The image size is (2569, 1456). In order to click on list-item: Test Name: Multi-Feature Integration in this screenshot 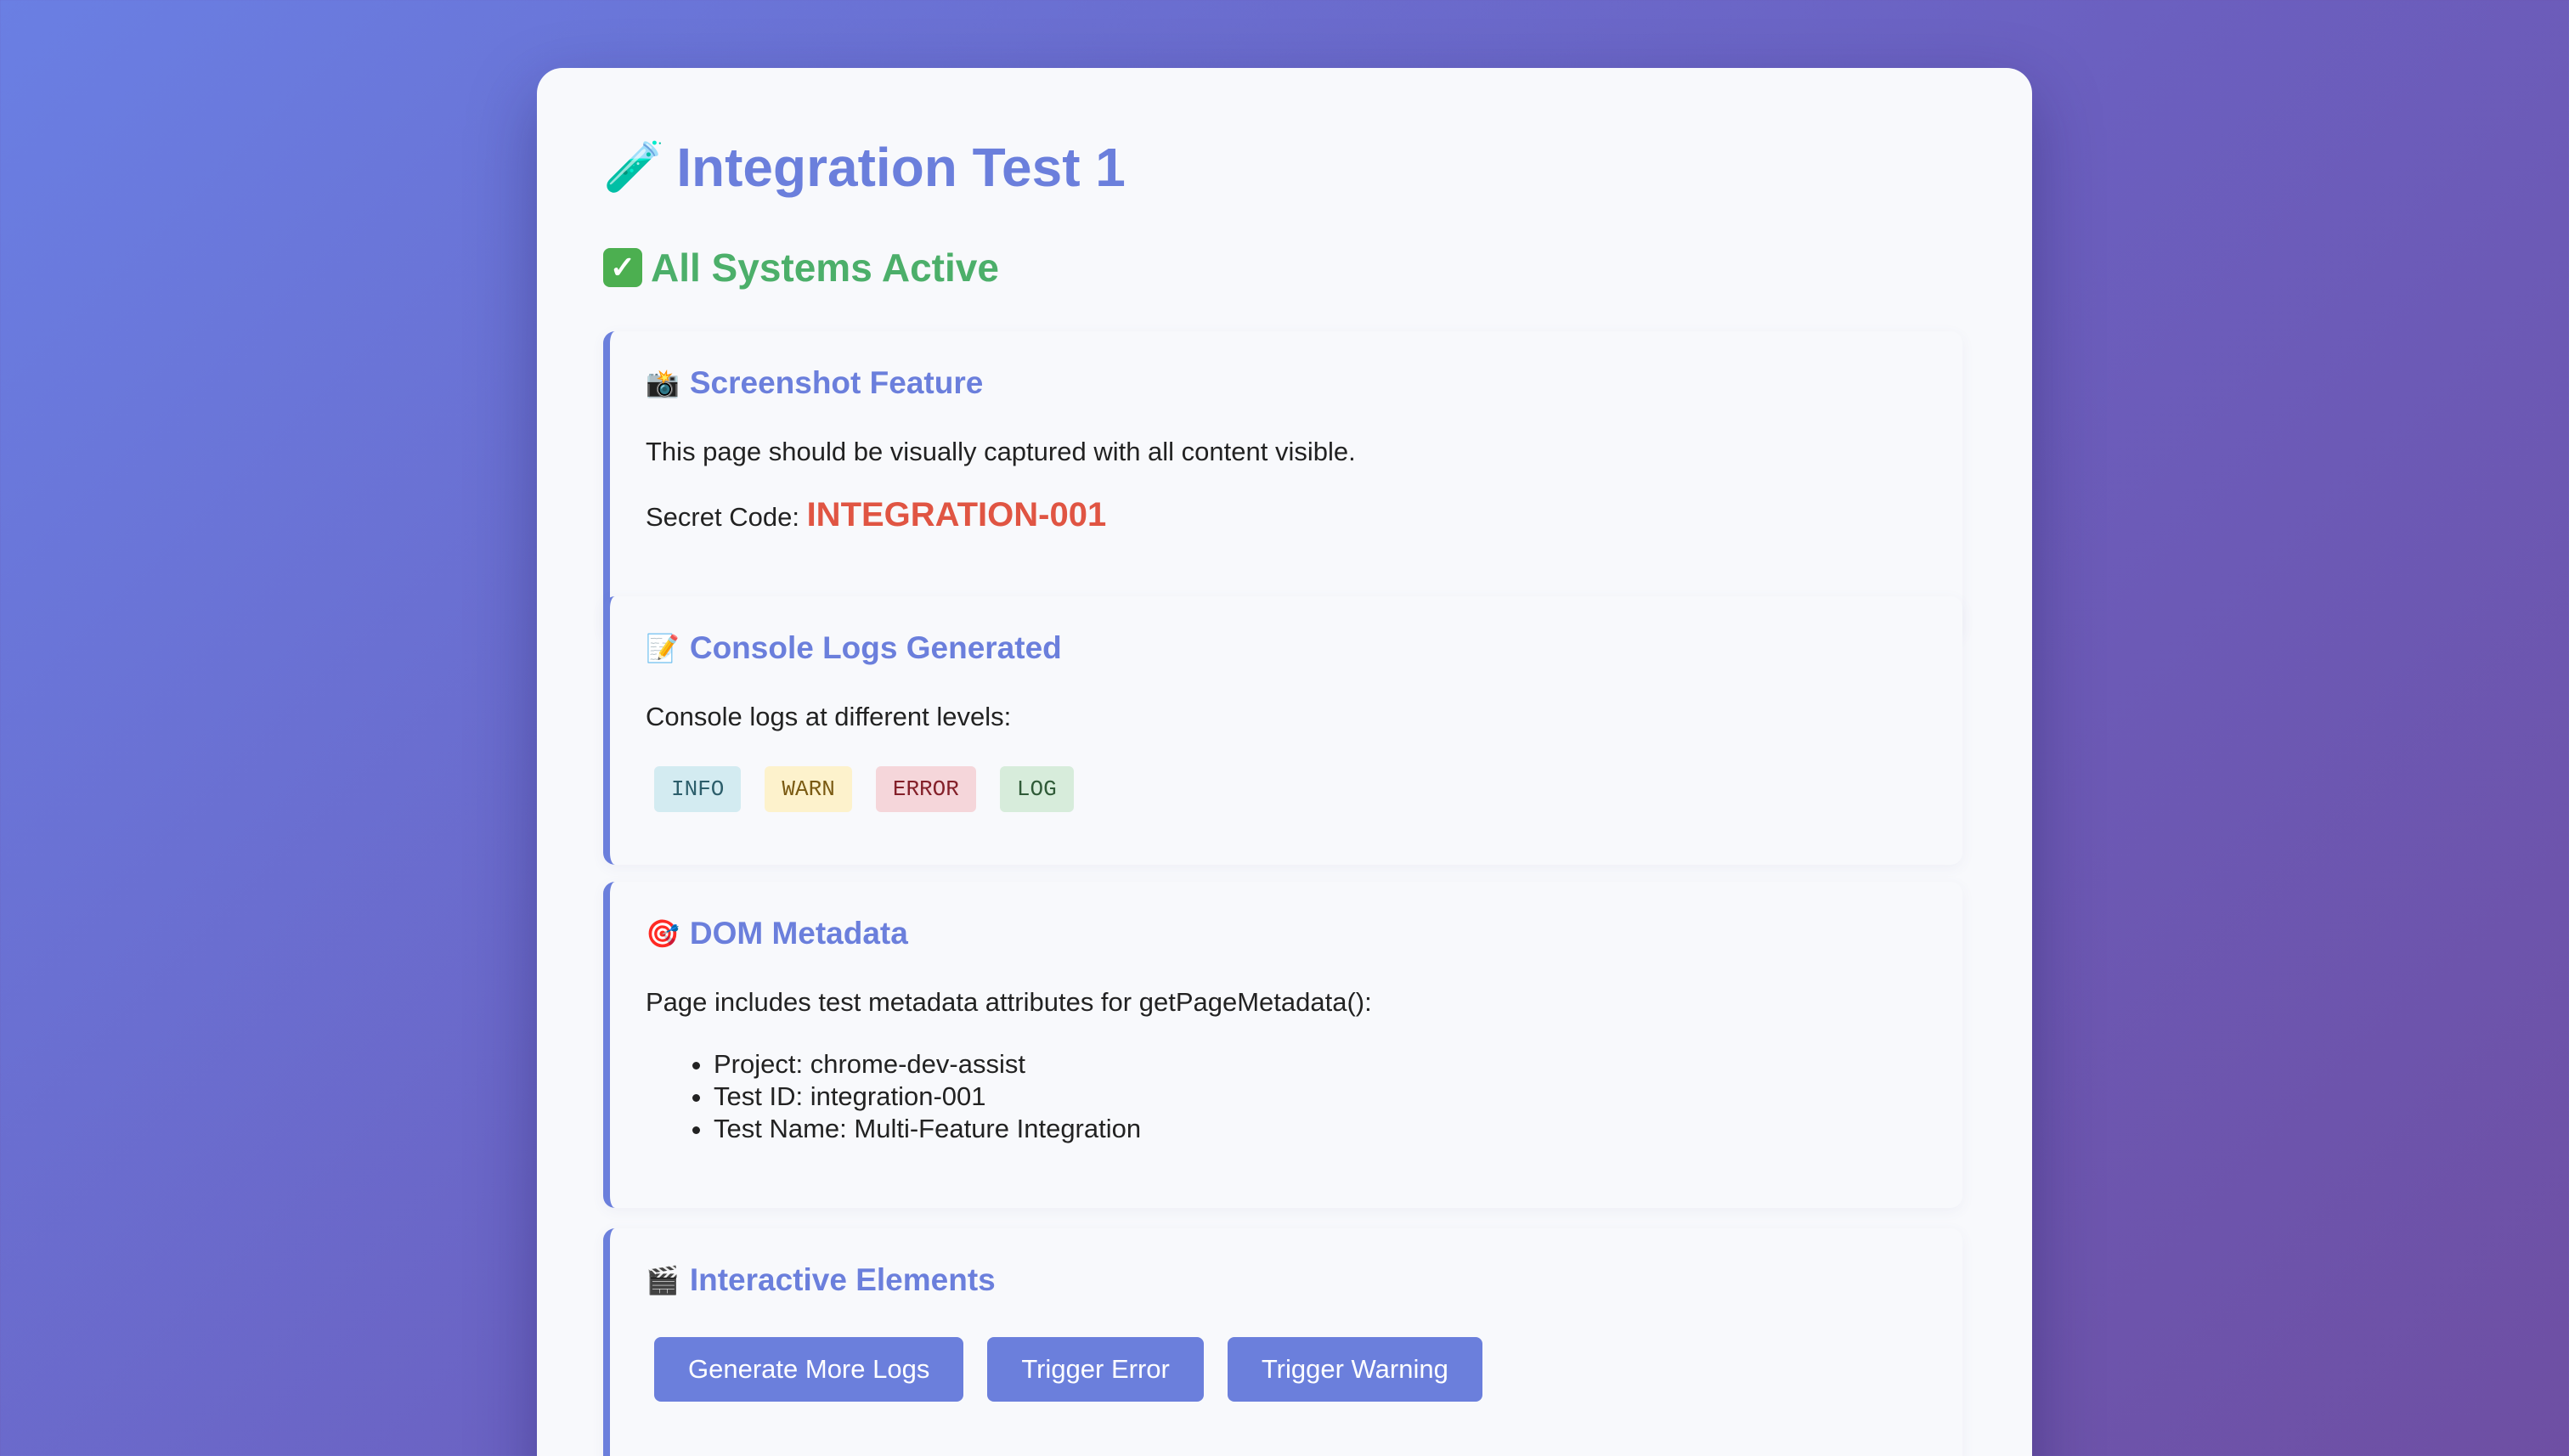, I will do `click(1338, 1129)`.